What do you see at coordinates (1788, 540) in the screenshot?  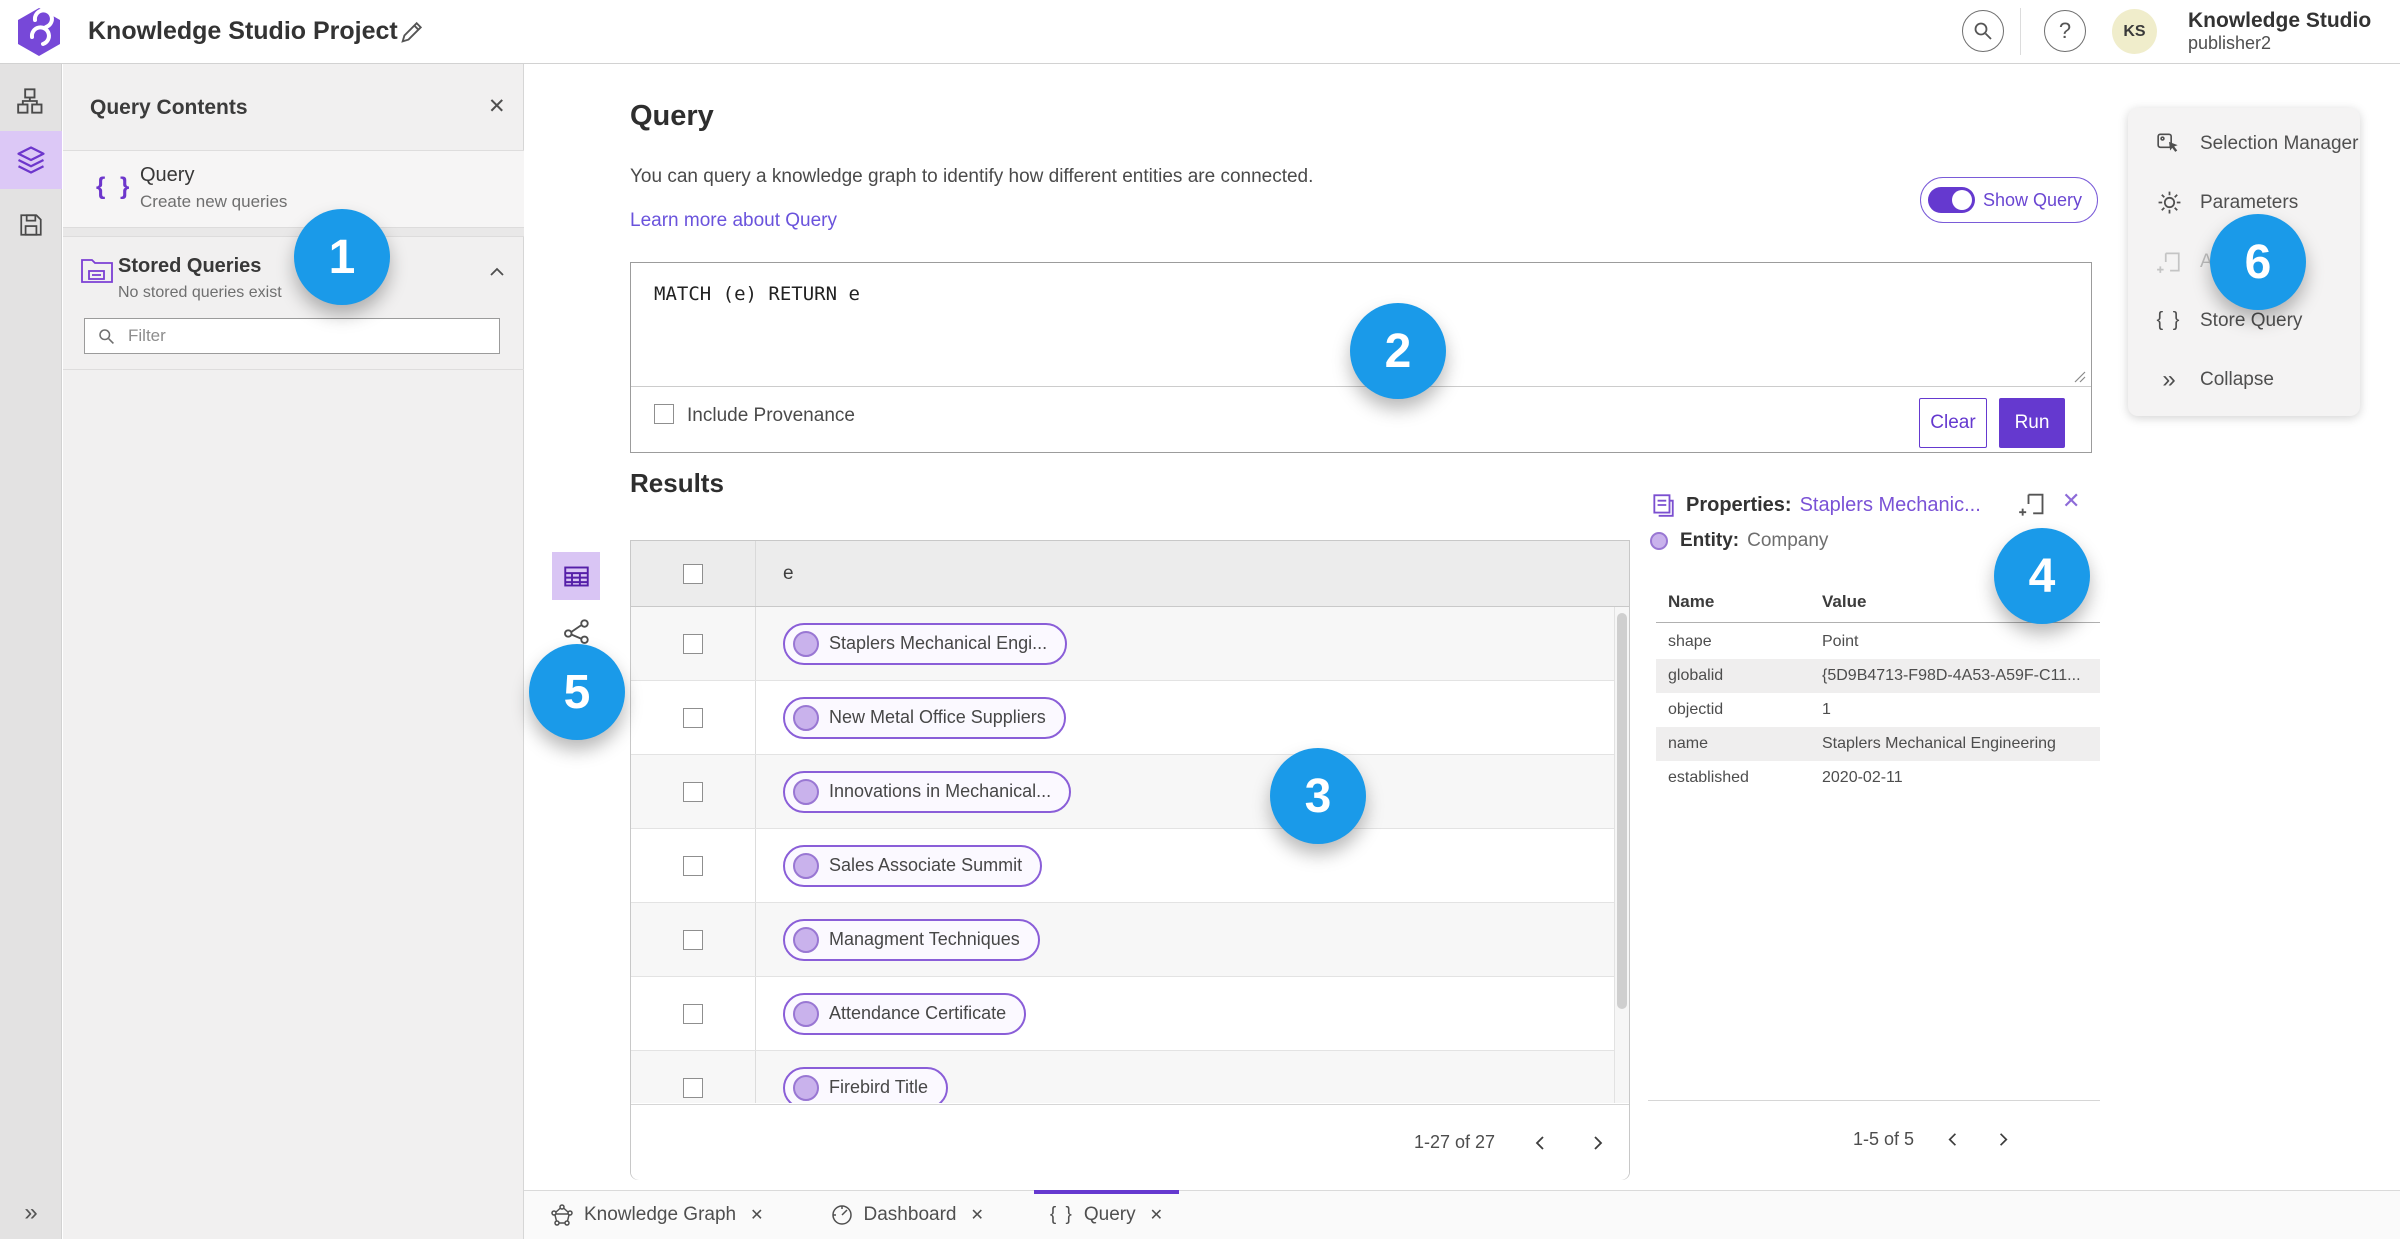 I see `entity-value: Company` at bounding box center [1788, 540].